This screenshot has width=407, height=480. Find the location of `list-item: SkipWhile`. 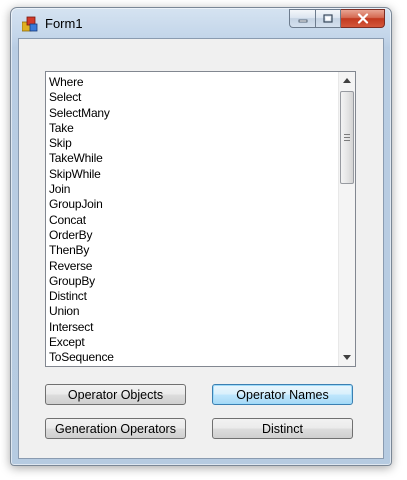

list-item: SkipWhile is located at coordinates (81, 174).